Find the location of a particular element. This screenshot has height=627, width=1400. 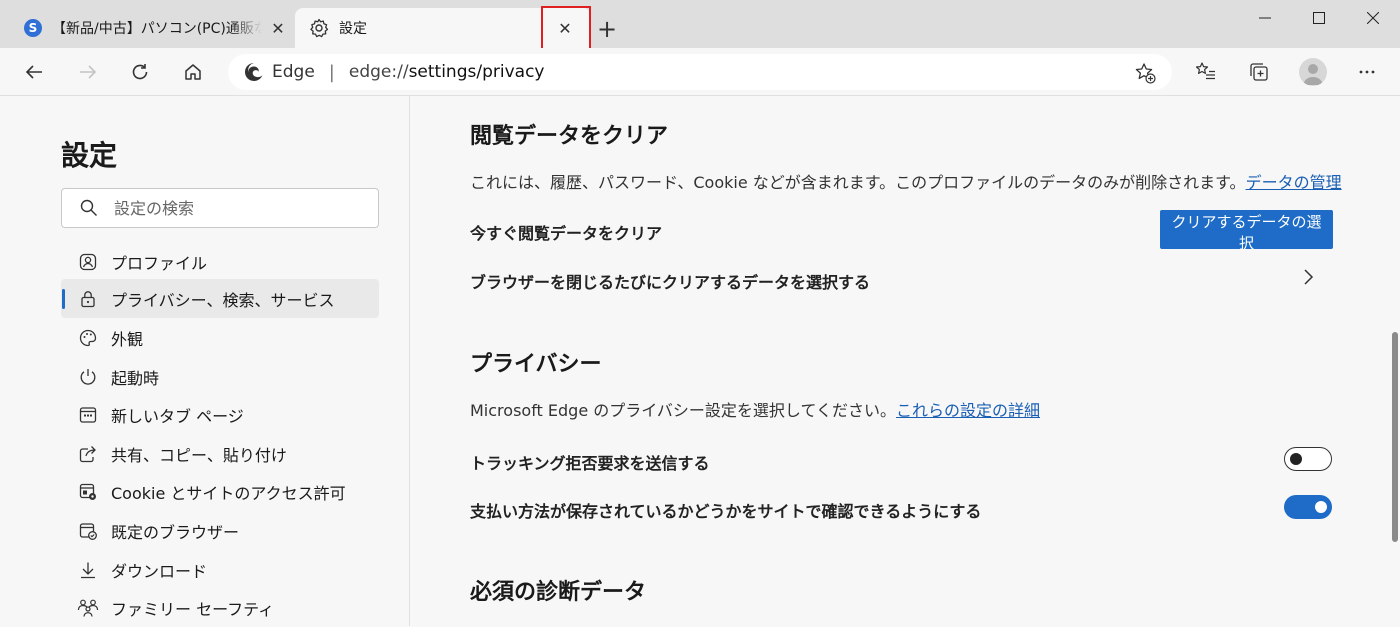

payment-check-toggle is located at coordinates (1308, 507).